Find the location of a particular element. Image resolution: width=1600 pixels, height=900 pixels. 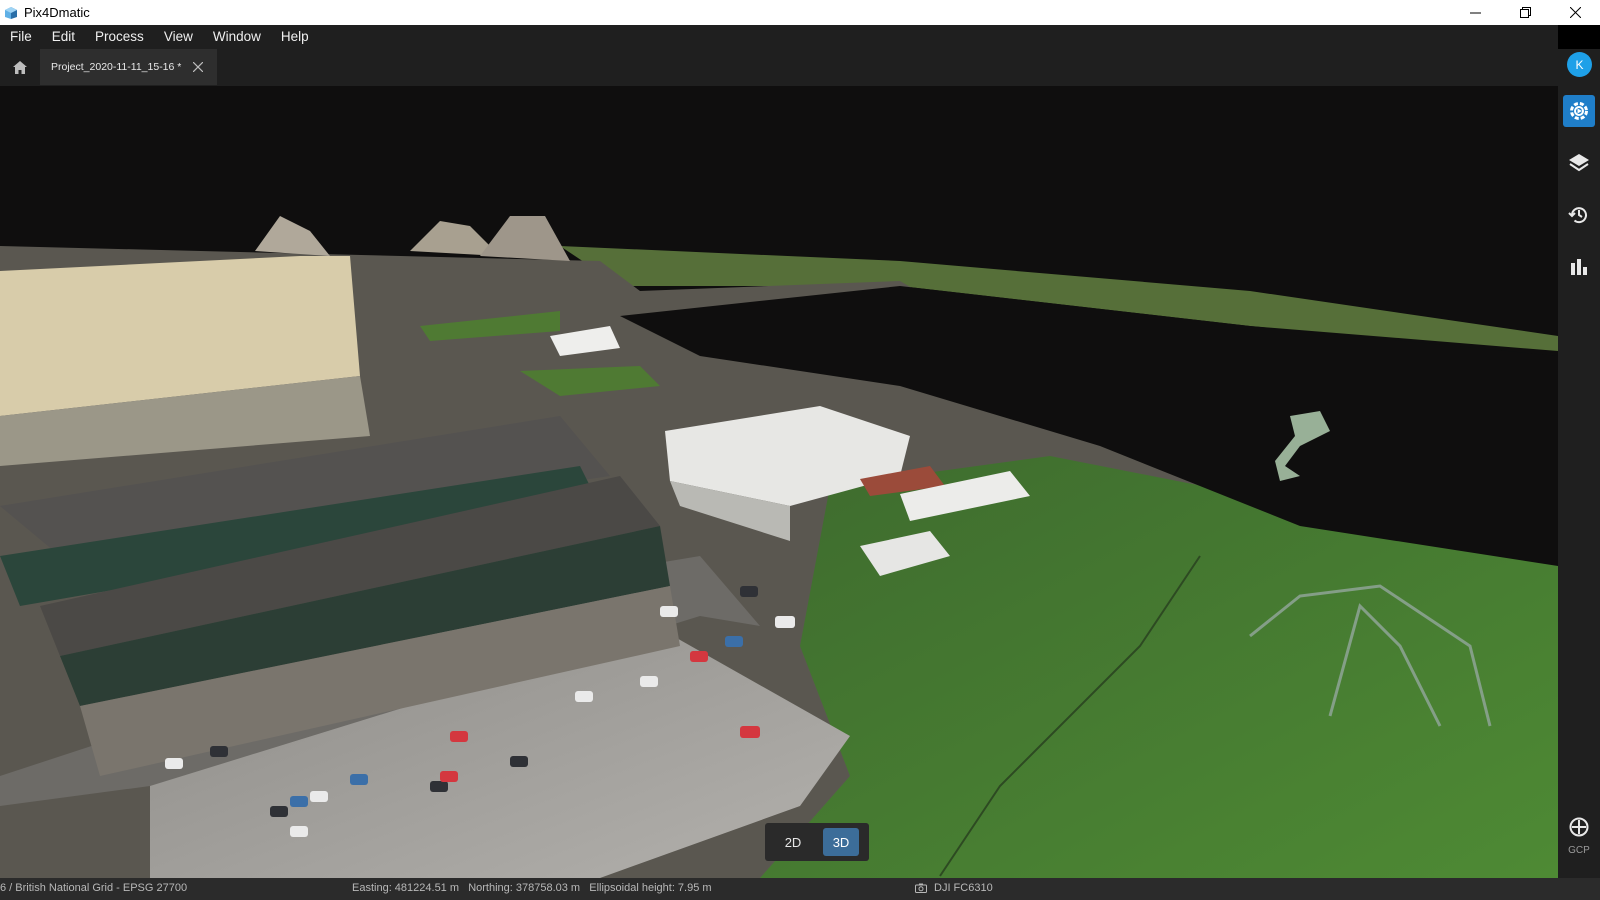

restore-button is located at coordinates (1525, 12).